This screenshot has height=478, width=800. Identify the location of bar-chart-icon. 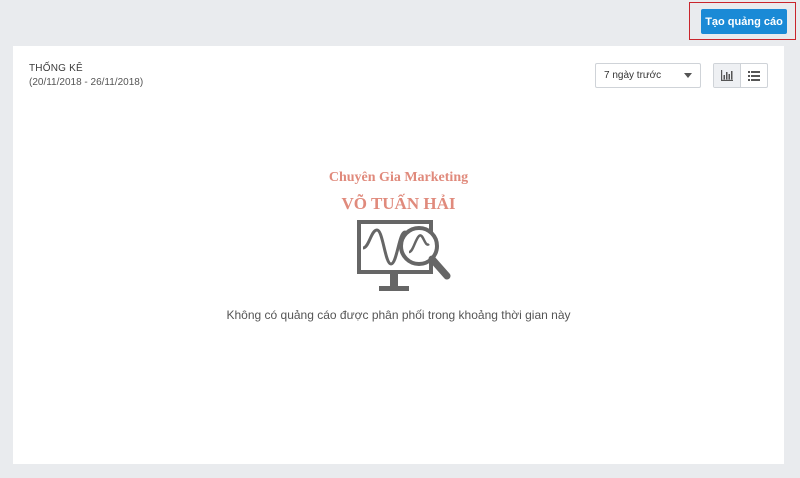
(727, 75).